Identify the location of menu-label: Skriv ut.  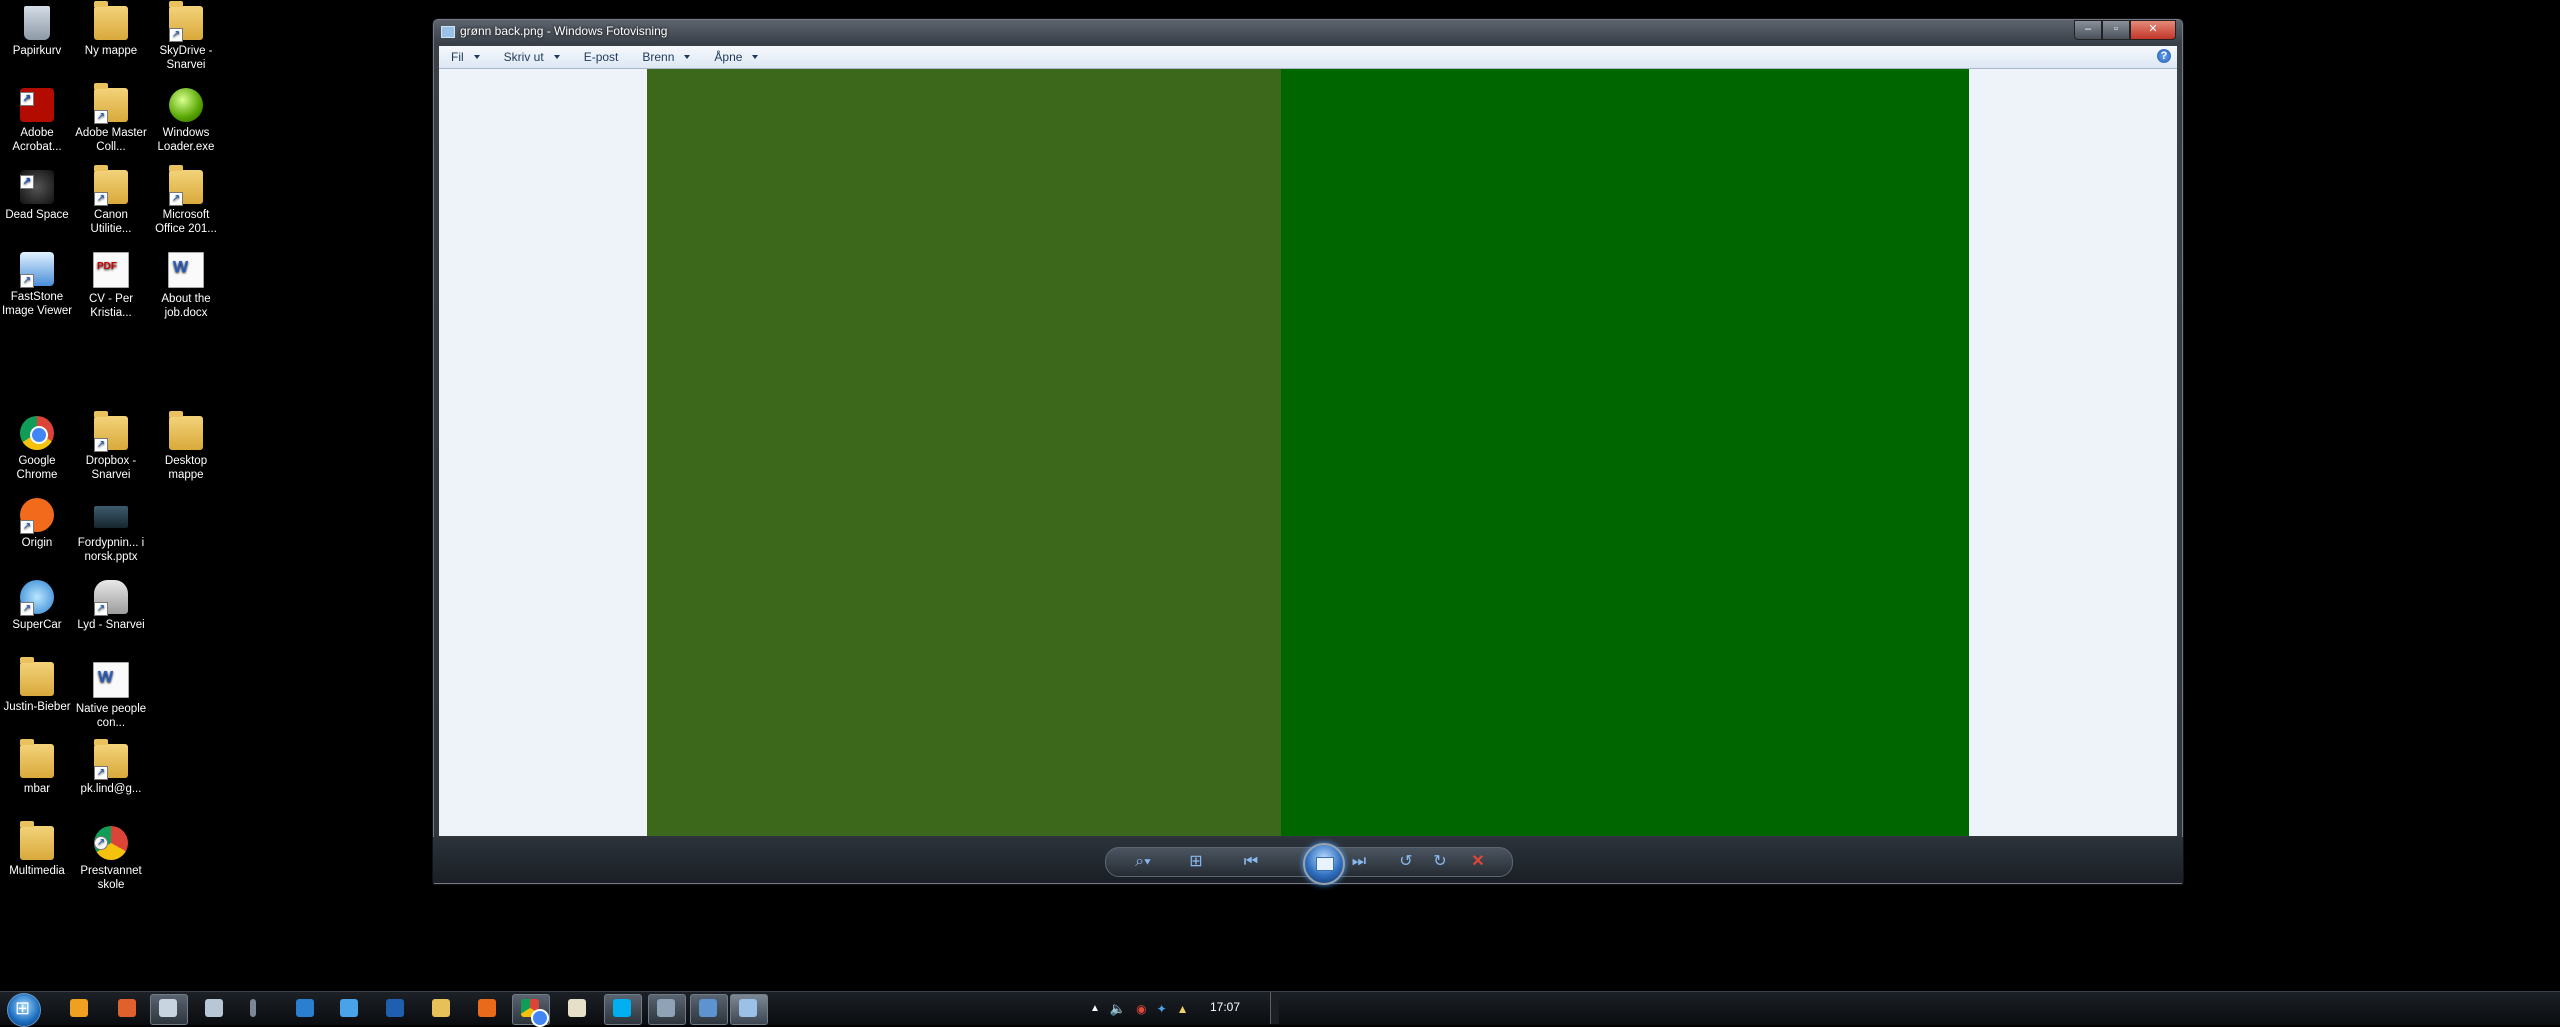
(523, 57).